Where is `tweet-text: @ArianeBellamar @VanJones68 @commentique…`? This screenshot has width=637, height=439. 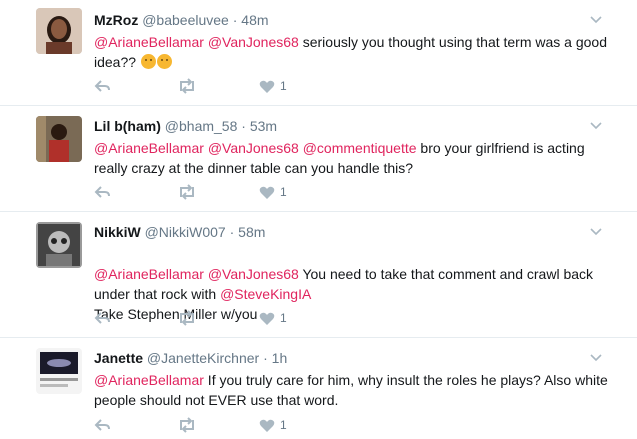
tweet-text: @ArianeBellamar @VanJones68 @commentique… is located at coordinates (354, 158).